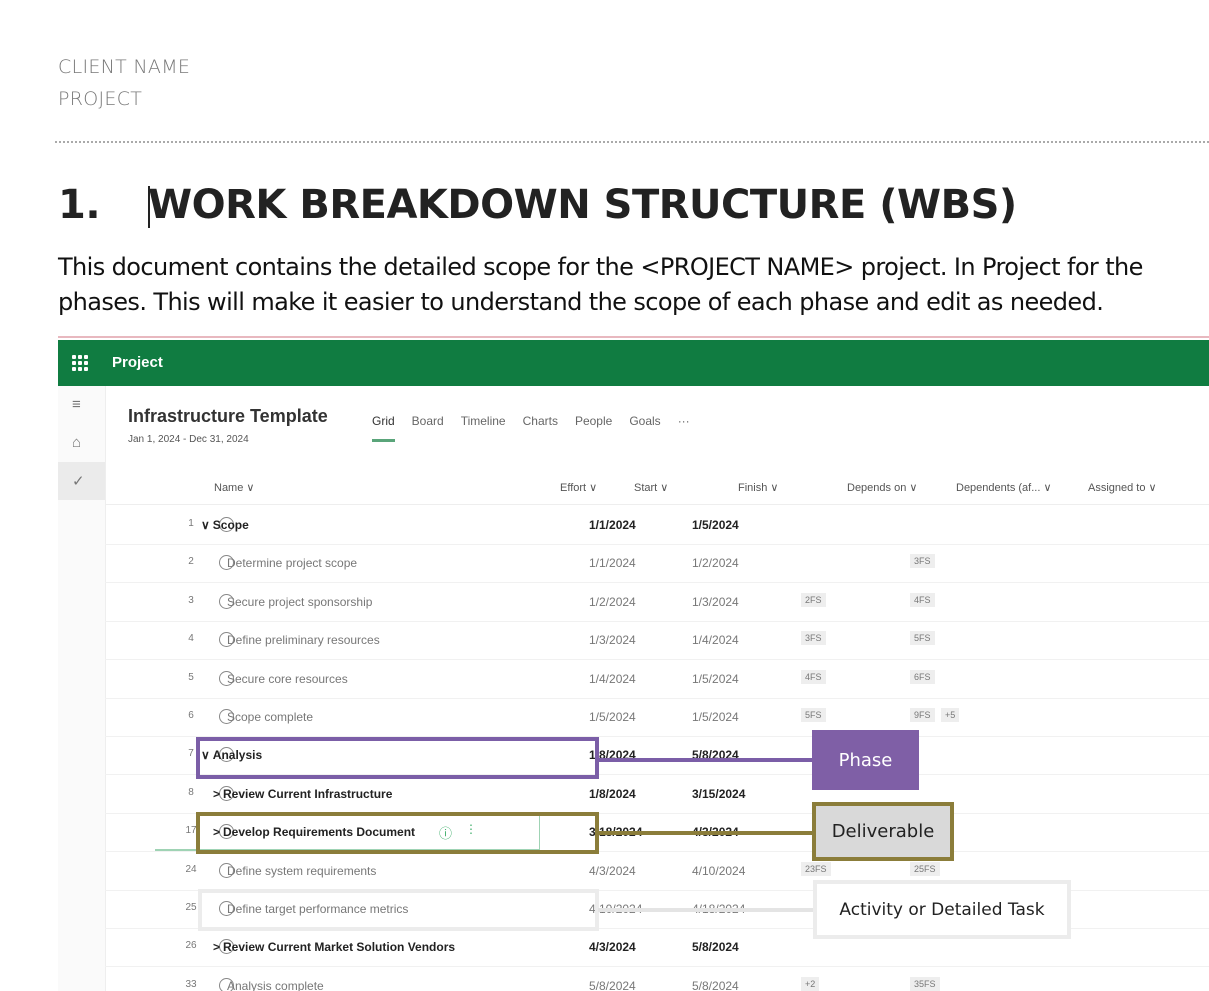 This screenshot has height=991, width=1209. I want to click on dependents-chip: 9FS, so click(922, 715).